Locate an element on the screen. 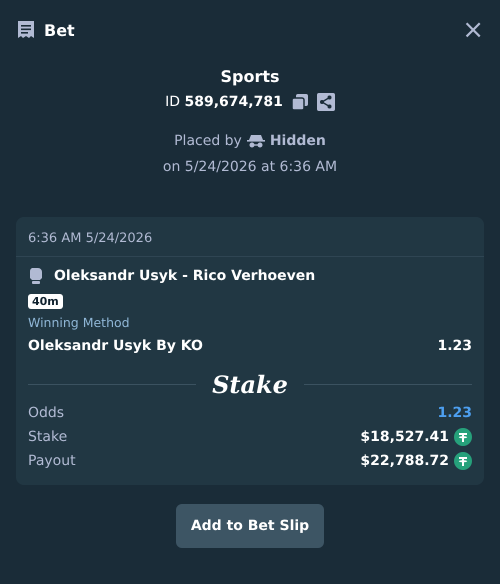 The height and width of the screenshot is (584, 500). add-to-bet-slip-button: Add to Bet Slip is located at coordinates (250, 526).